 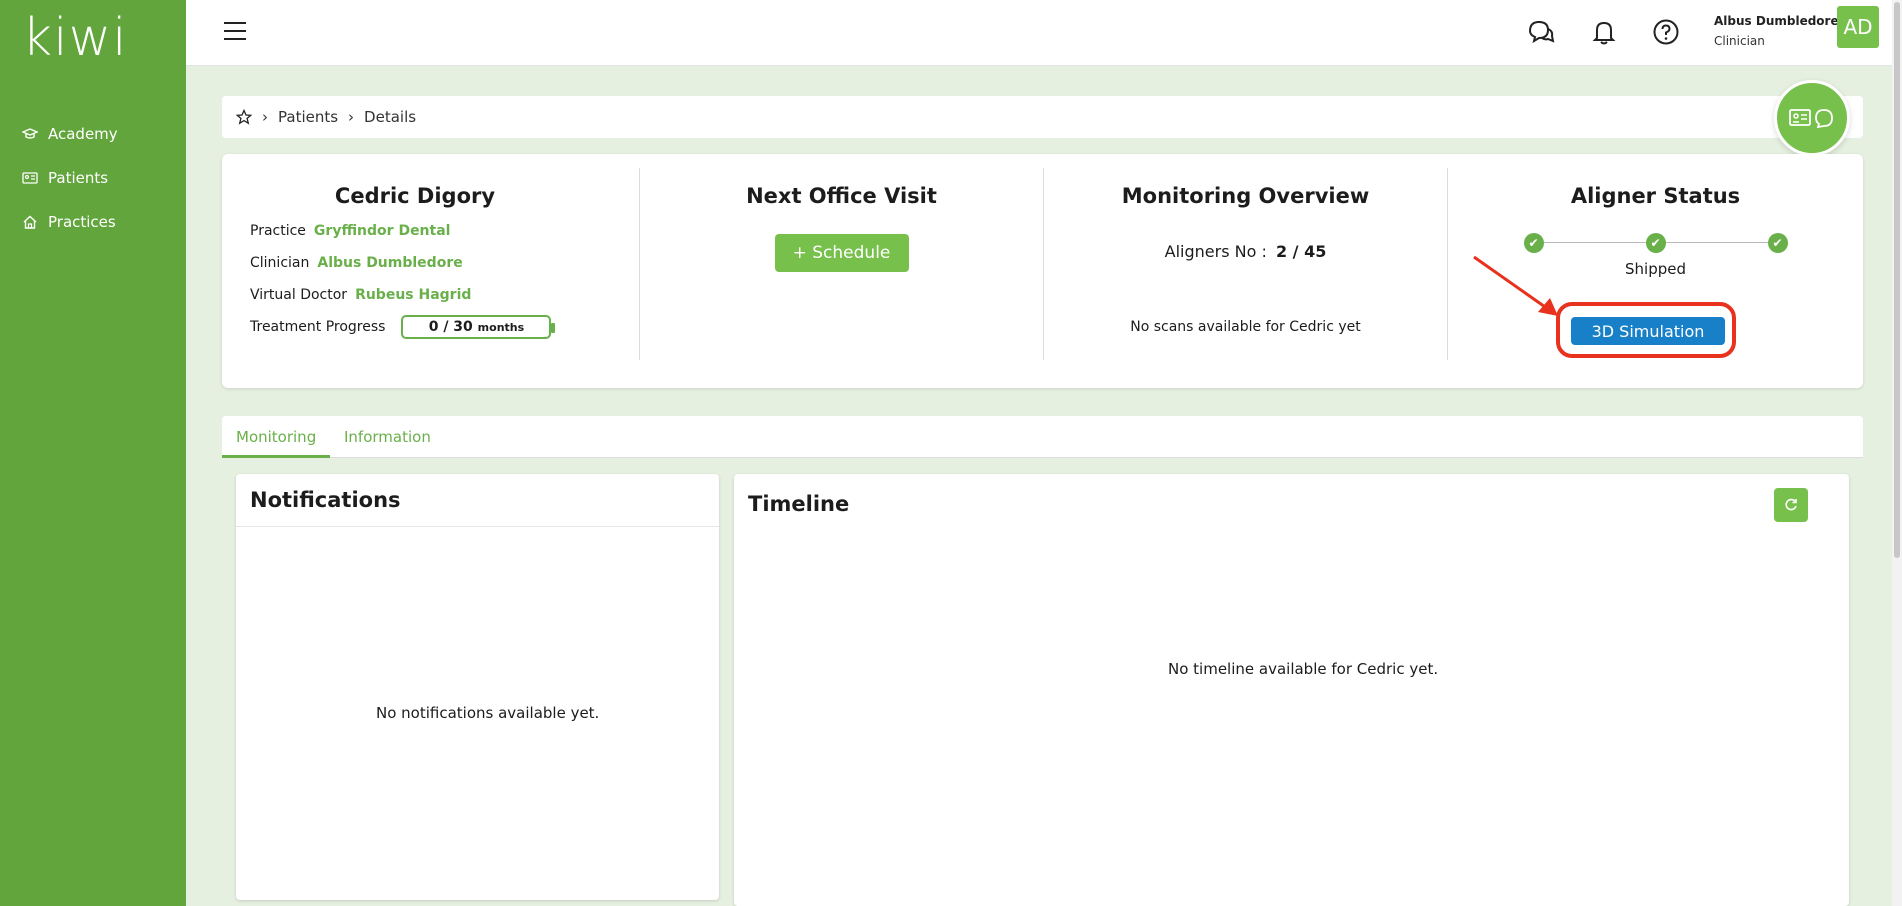 I want to click on virtual-doctor-link: Rubeus Hagrid, so click(x=413, y=295).